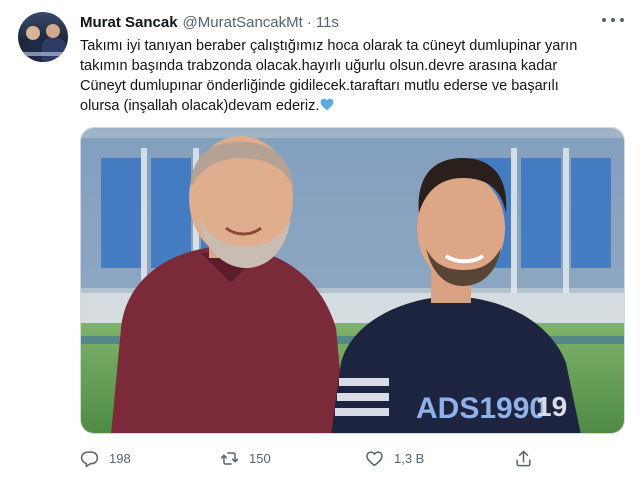 The height and width of the screenshot is (477, 640). I want to click on retweet-button: 150, so click(245, 458).